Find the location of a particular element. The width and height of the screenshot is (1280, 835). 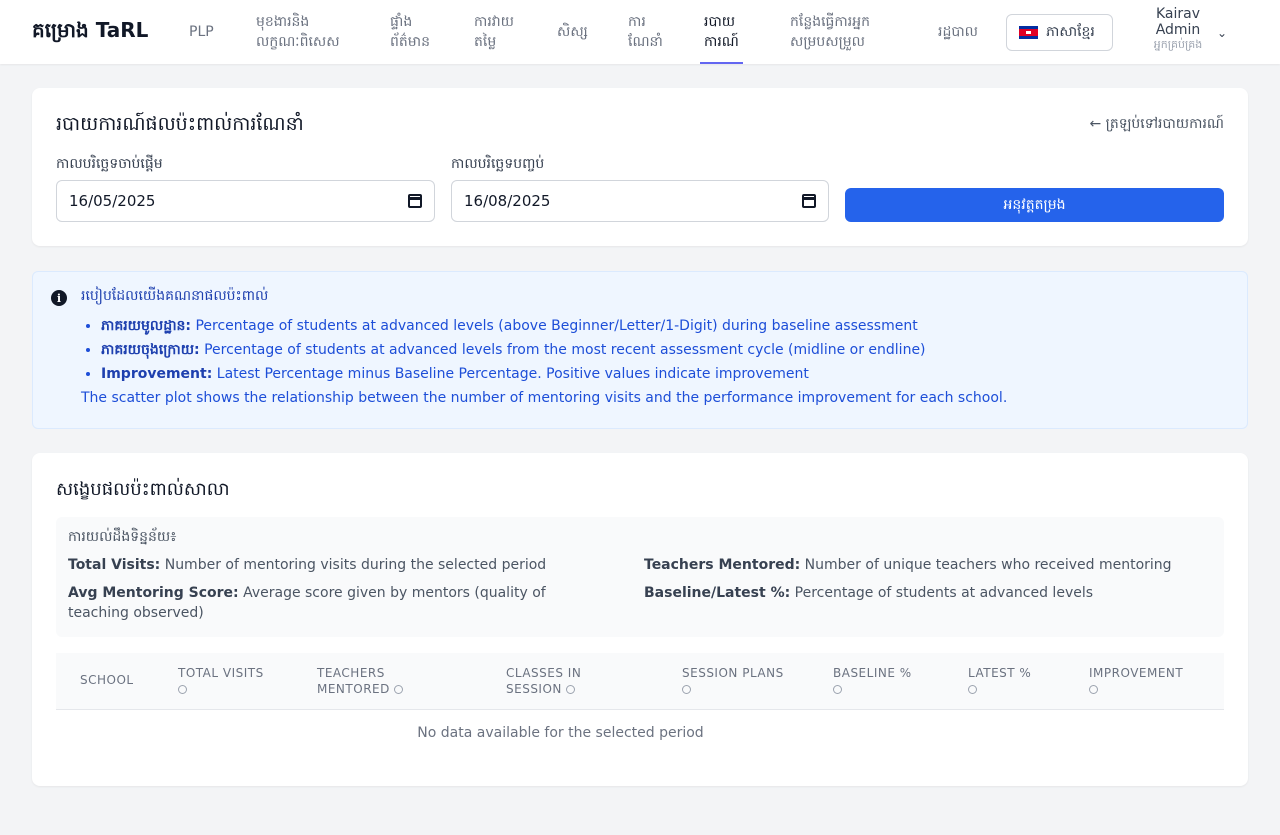

nav-item-features: មុខងារនិង លក្ខណៈពិសេស is located at coordinates (298, 32).